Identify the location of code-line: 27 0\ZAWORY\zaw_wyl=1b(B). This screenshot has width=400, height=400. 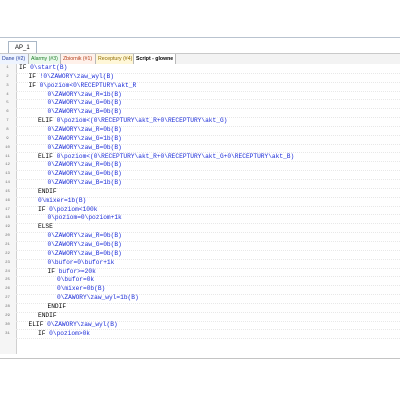
(200, 299).